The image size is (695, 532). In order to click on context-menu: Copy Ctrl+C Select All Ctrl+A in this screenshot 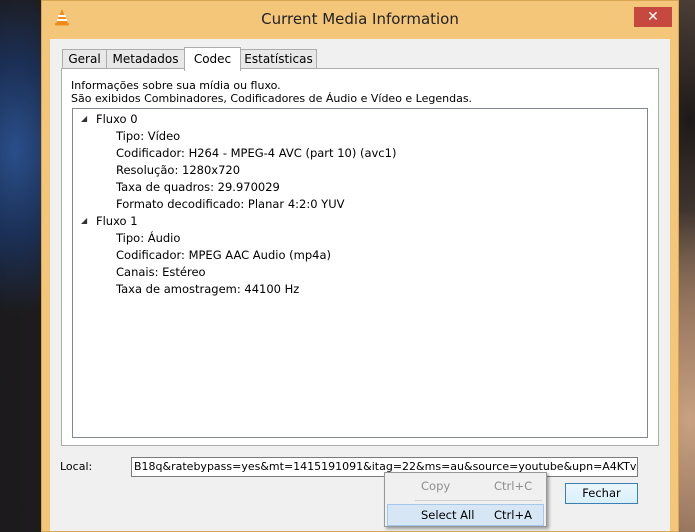, I will do `click(465, 499)`.